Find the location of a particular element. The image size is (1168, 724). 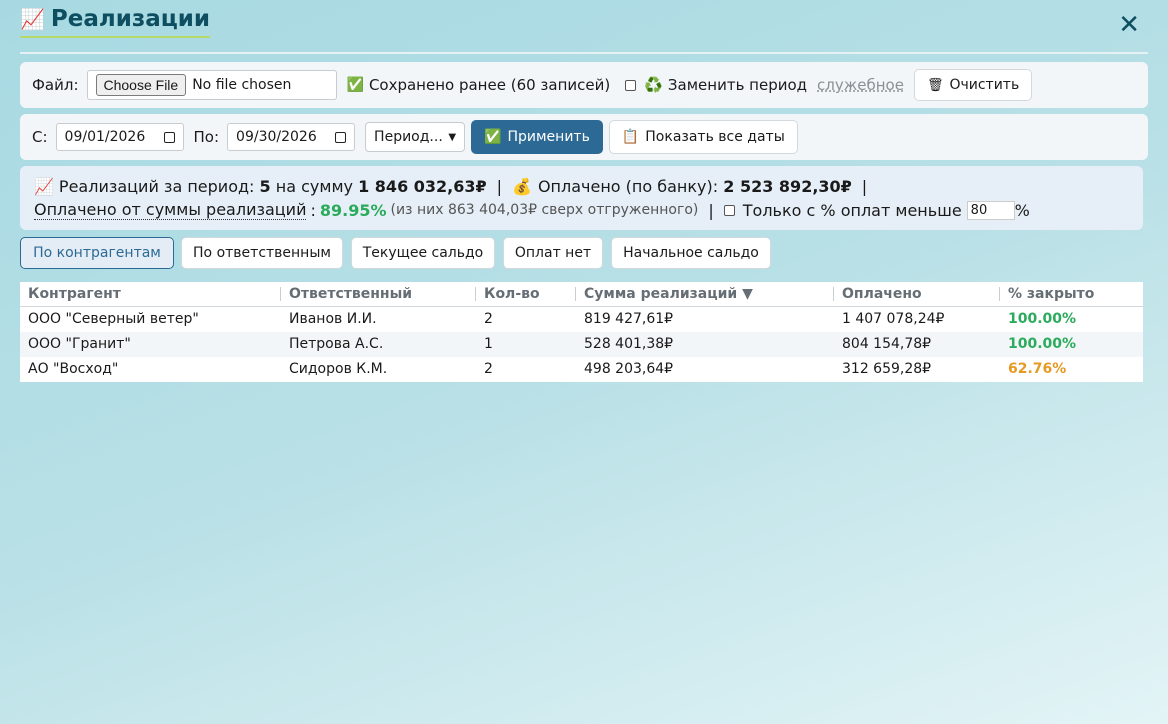

show-all-dates-label: Показать все даты is located at coordinates (715, 137).